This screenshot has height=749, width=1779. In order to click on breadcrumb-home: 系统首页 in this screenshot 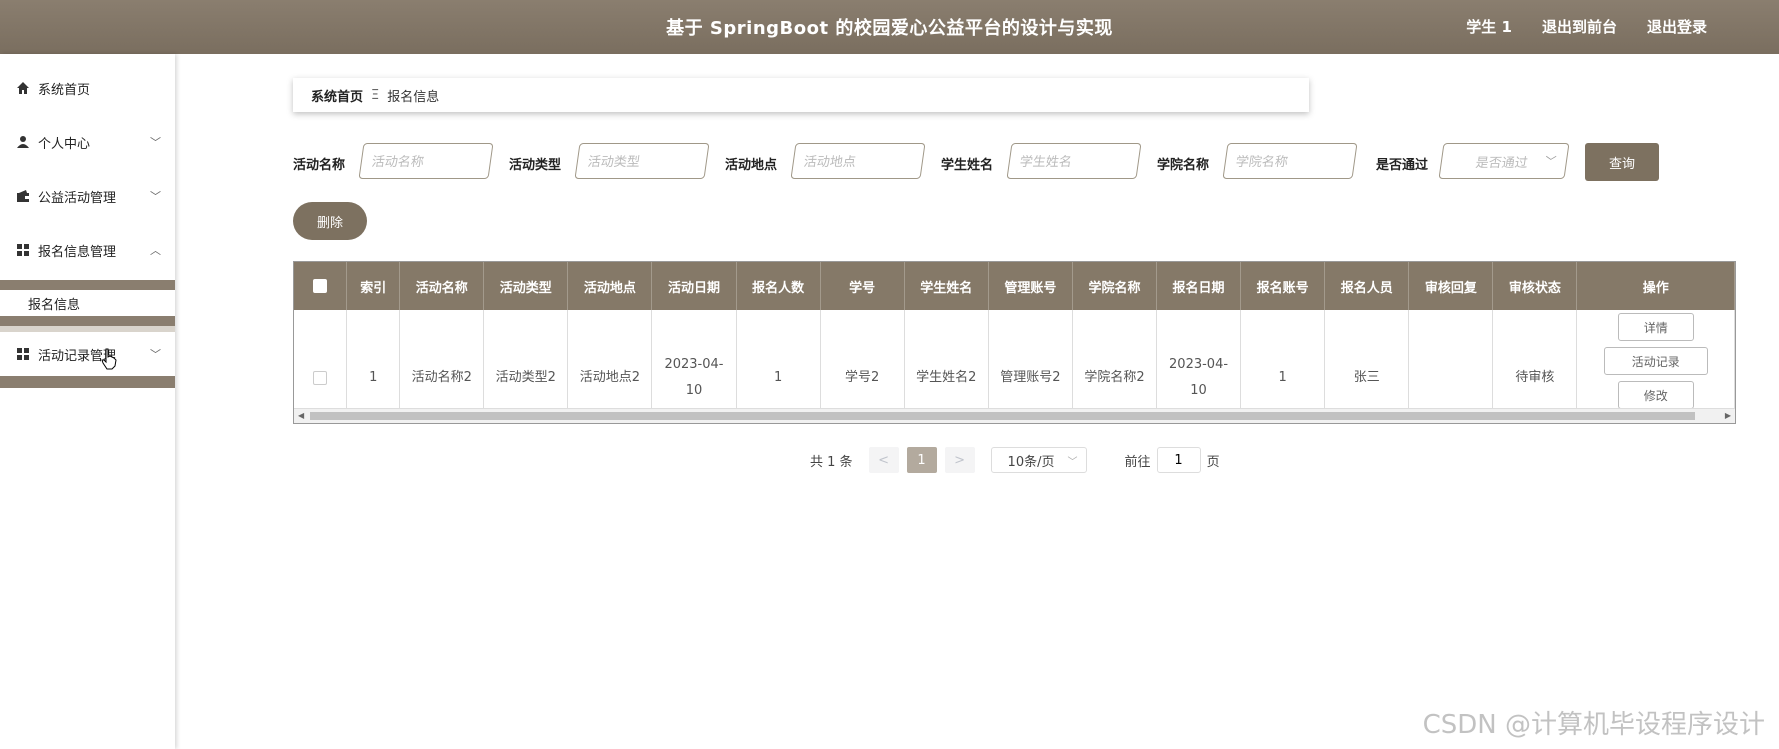, I will do `click(337, 95)`.